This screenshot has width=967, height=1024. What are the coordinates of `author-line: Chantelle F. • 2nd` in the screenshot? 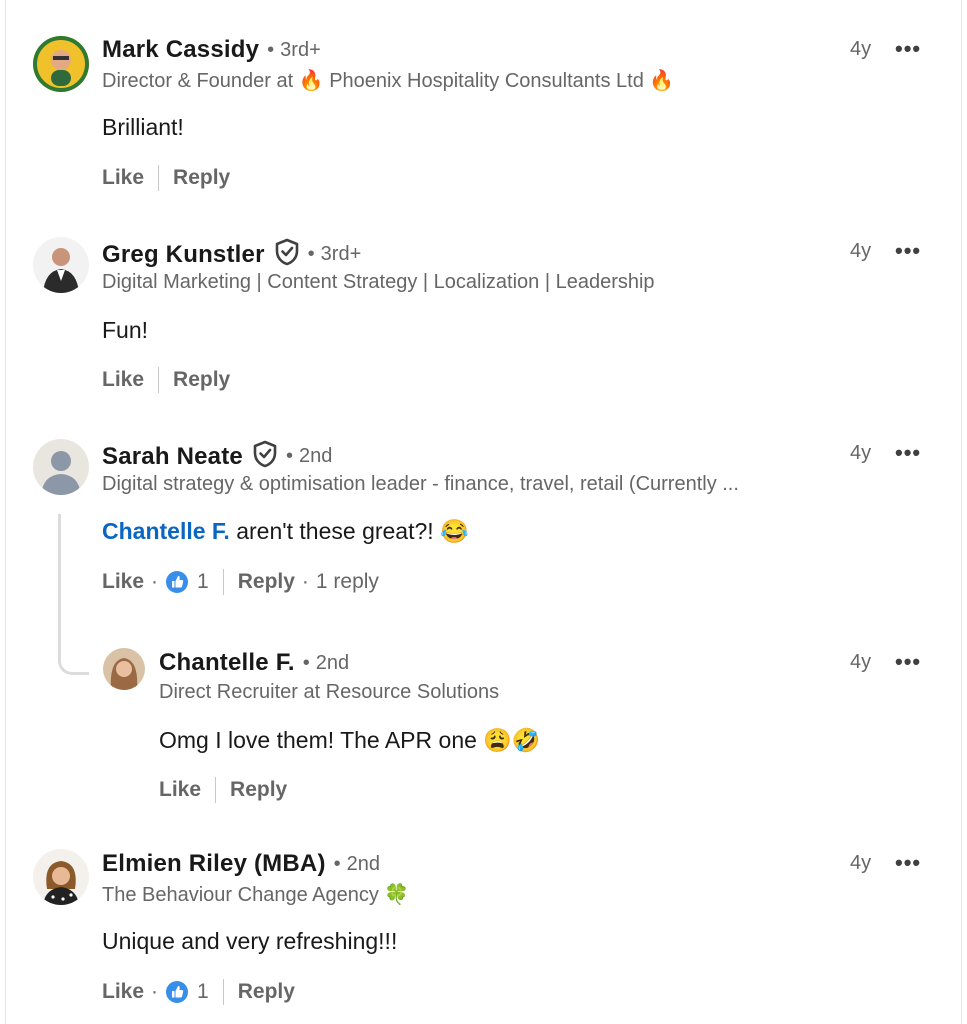 It's located at (254, 663).